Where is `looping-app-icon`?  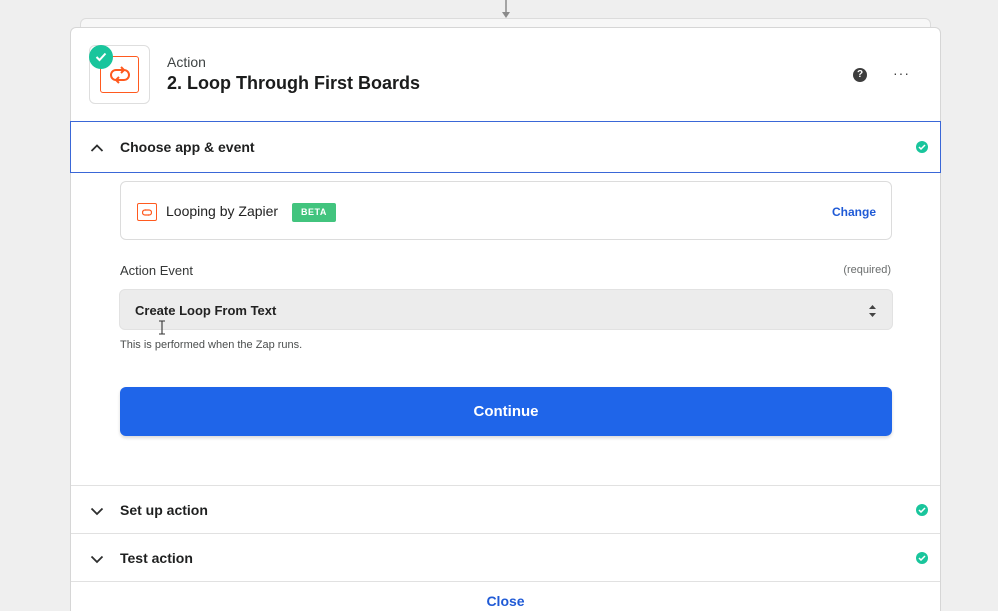
looping-app-icon is located at coordinates (147, 212).